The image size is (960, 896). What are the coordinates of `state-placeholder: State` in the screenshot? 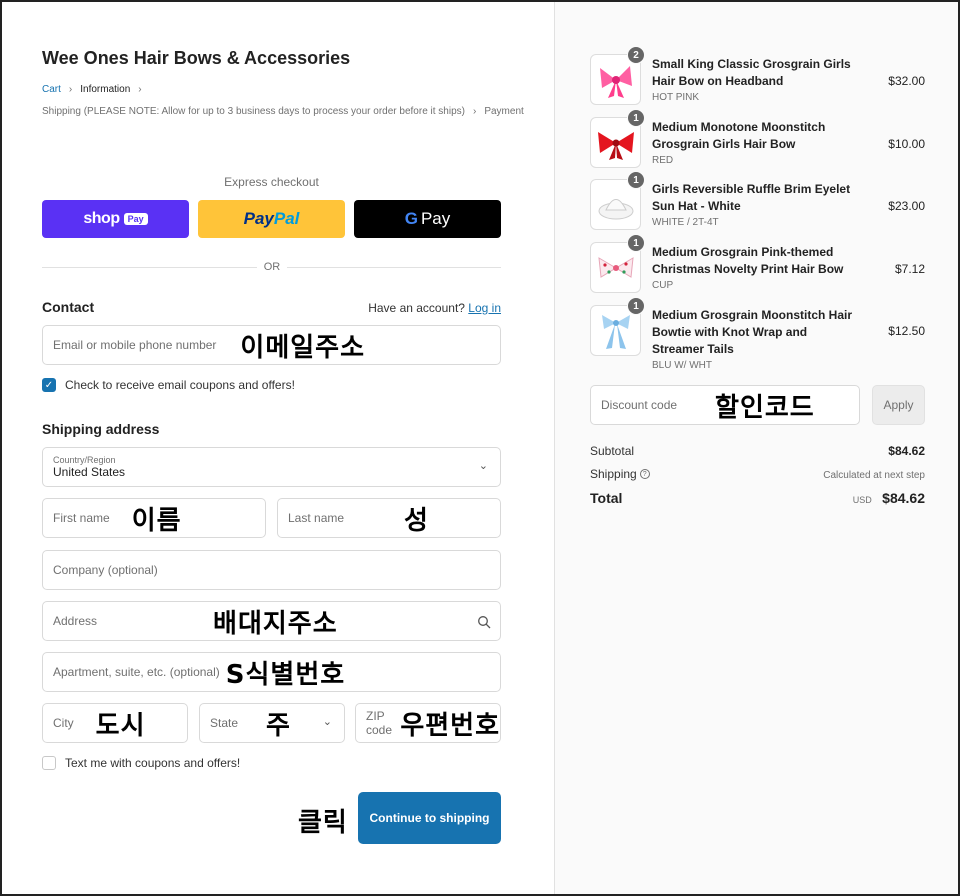 It's located at (224, 723).